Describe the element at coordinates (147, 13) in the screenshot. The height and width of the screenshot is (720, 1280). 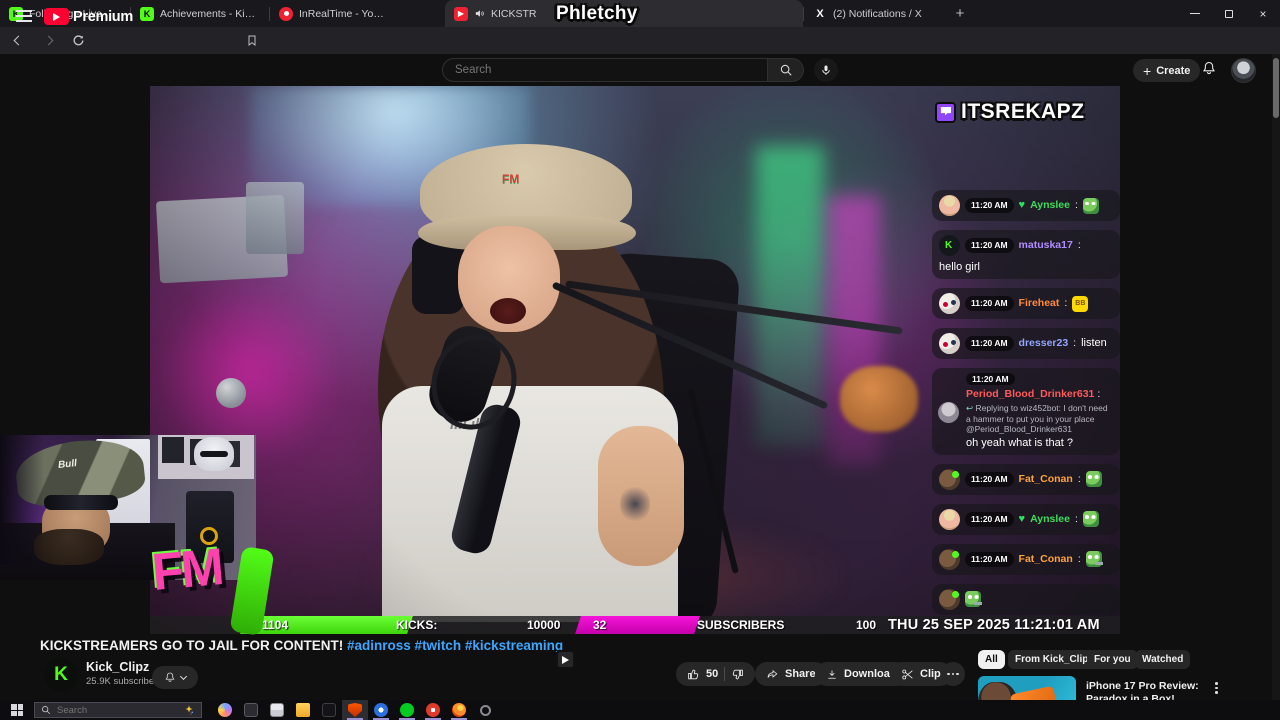
I see `kick-favicon: K` at that location.